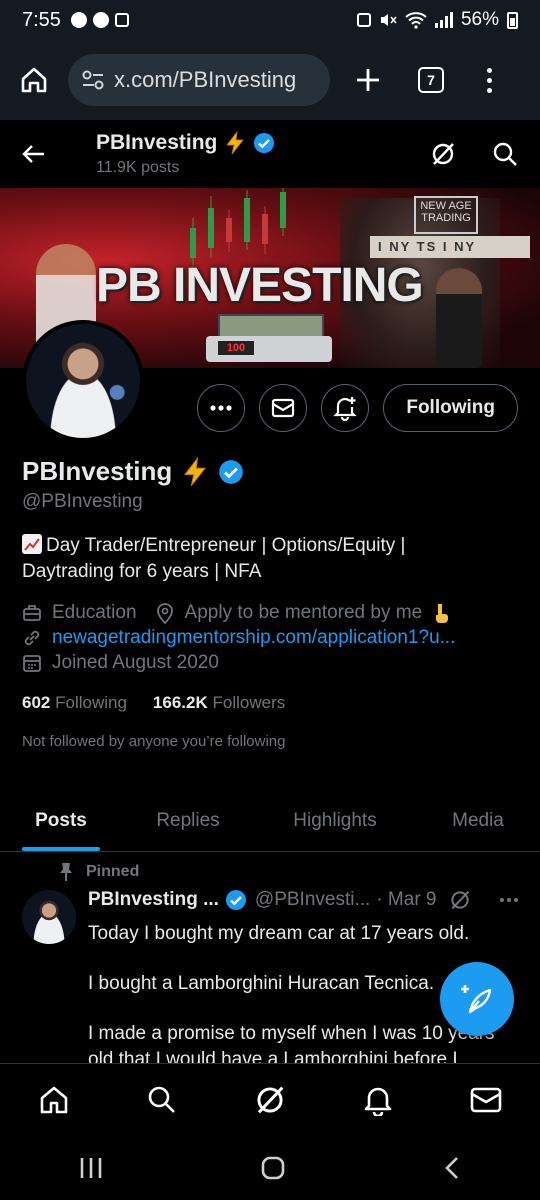 Image resolution: width=540 pixels, height=1200 pixels. What do you see at coordinates (388, 20) in the screenshot?
I see `mute-icon` at bounding box center [388, 20].